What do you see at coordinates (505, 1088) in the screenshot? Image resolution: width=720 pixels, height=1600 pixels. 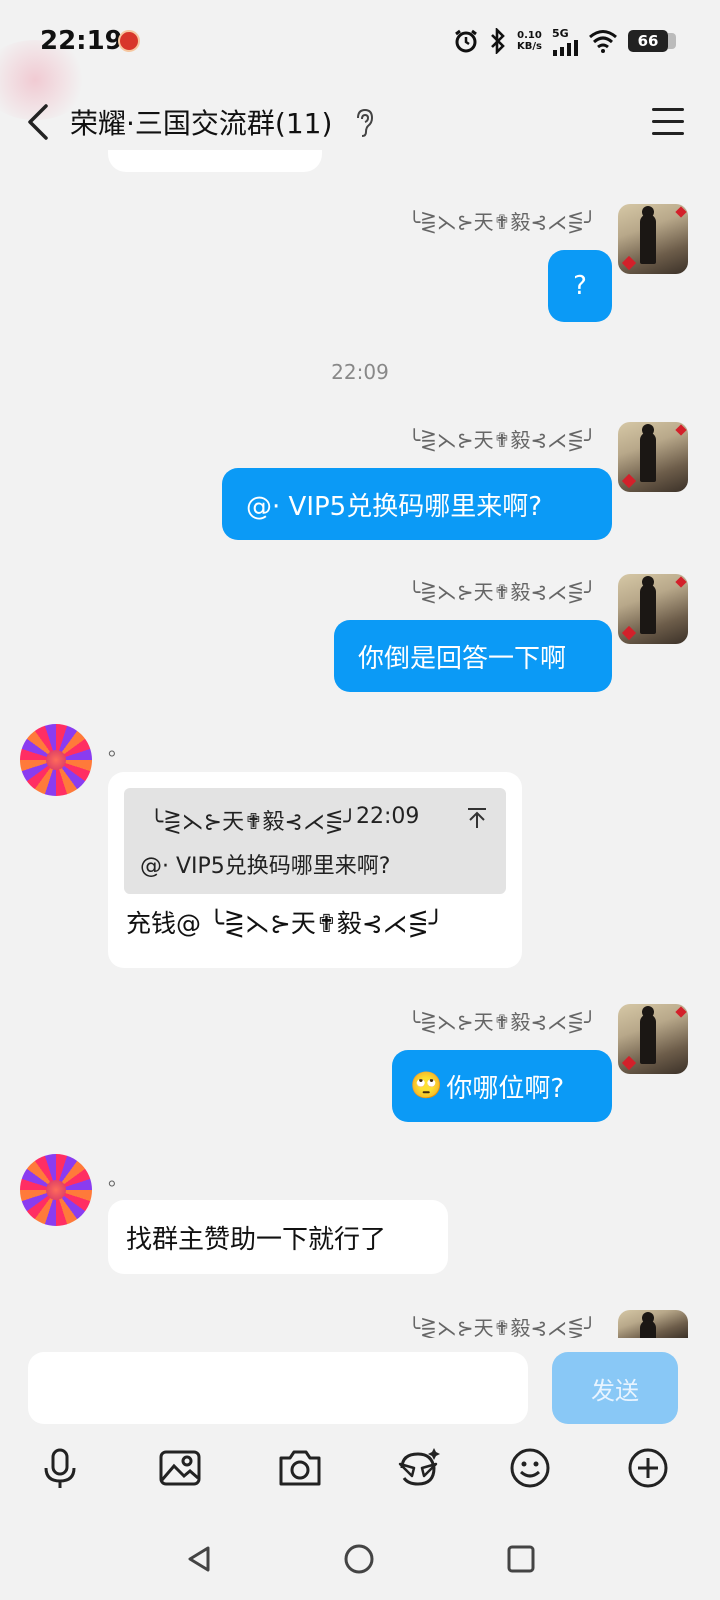 I see `message-text: 你哪位啊?` at bounding box center [505, 1088].